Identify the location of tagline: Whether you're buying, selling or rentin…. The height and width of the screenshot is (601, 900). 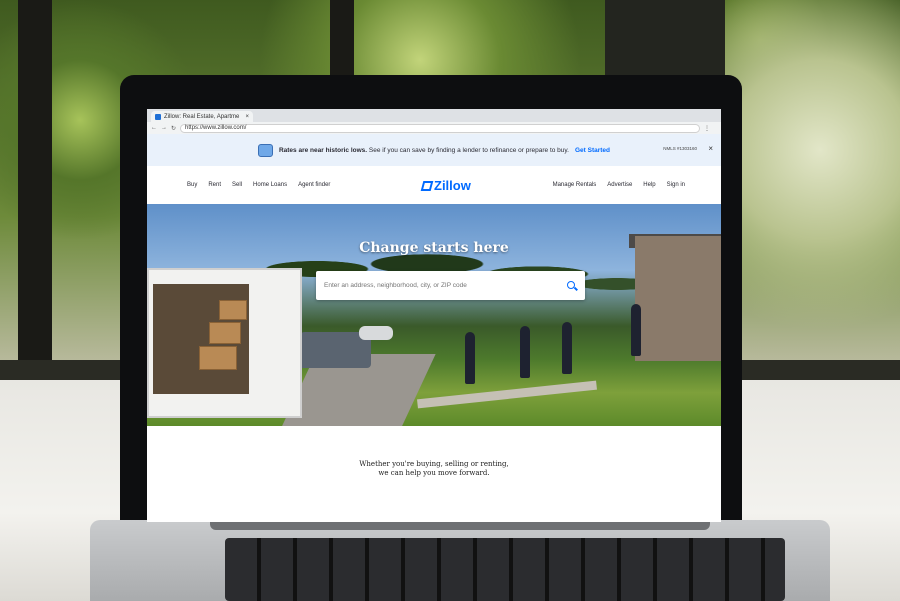
(434, 469).